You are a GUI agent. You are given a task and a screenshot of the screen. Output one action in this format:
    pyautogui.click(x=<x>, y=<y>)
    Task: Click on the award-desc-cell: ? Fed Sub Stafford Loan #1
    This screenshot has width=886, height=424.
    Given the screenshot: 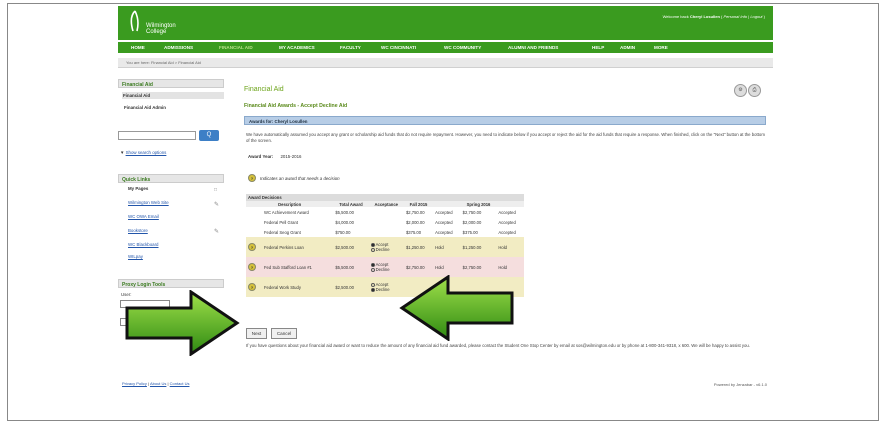 What is the action you would take?
    pyautogui.click(x=290, y=267)
    